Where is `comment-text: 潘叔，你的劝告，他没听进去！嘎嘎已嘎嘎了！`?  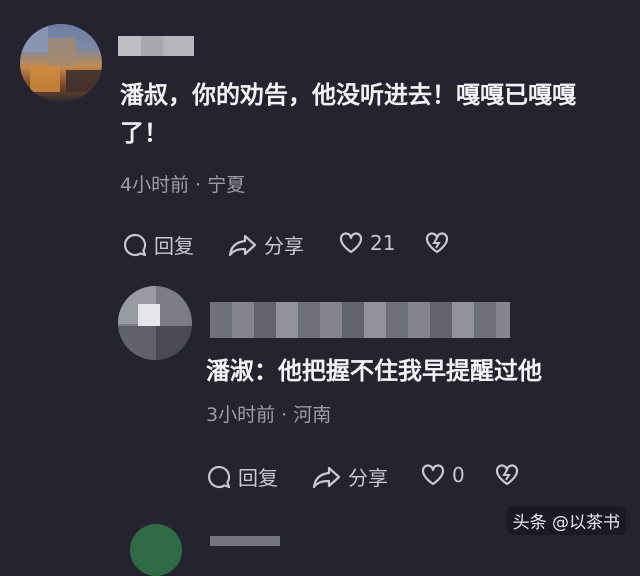
comment-text: 潘叔，你的劝告，他没听进去！嘎嘎已嘎嘎了！ is located at coordinates (348, 114).